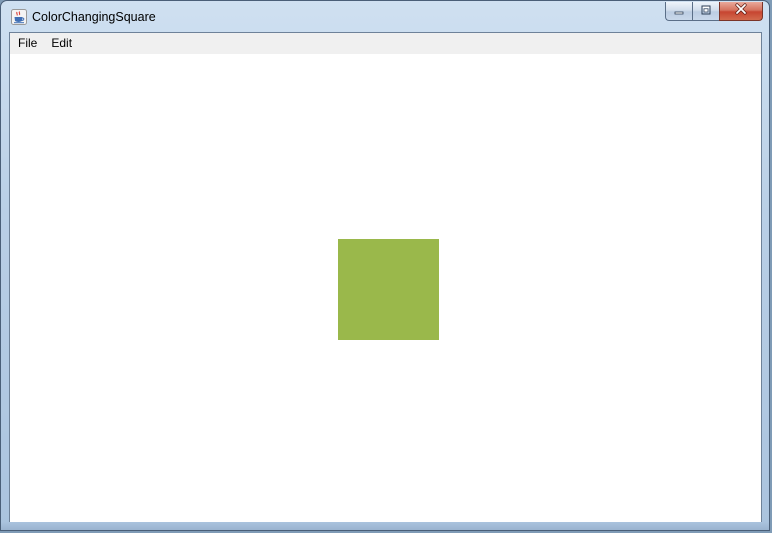 The image size is (772, 533). I want to click on caption-buttons, so click(714, 12).